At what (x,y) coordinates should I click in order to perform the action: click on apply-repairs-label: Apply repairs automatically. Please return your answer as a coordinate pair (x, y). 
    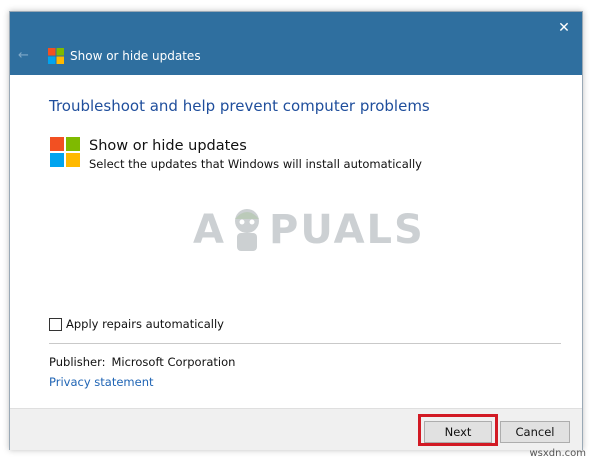
    Looking at the image, I should click on (145, 324).